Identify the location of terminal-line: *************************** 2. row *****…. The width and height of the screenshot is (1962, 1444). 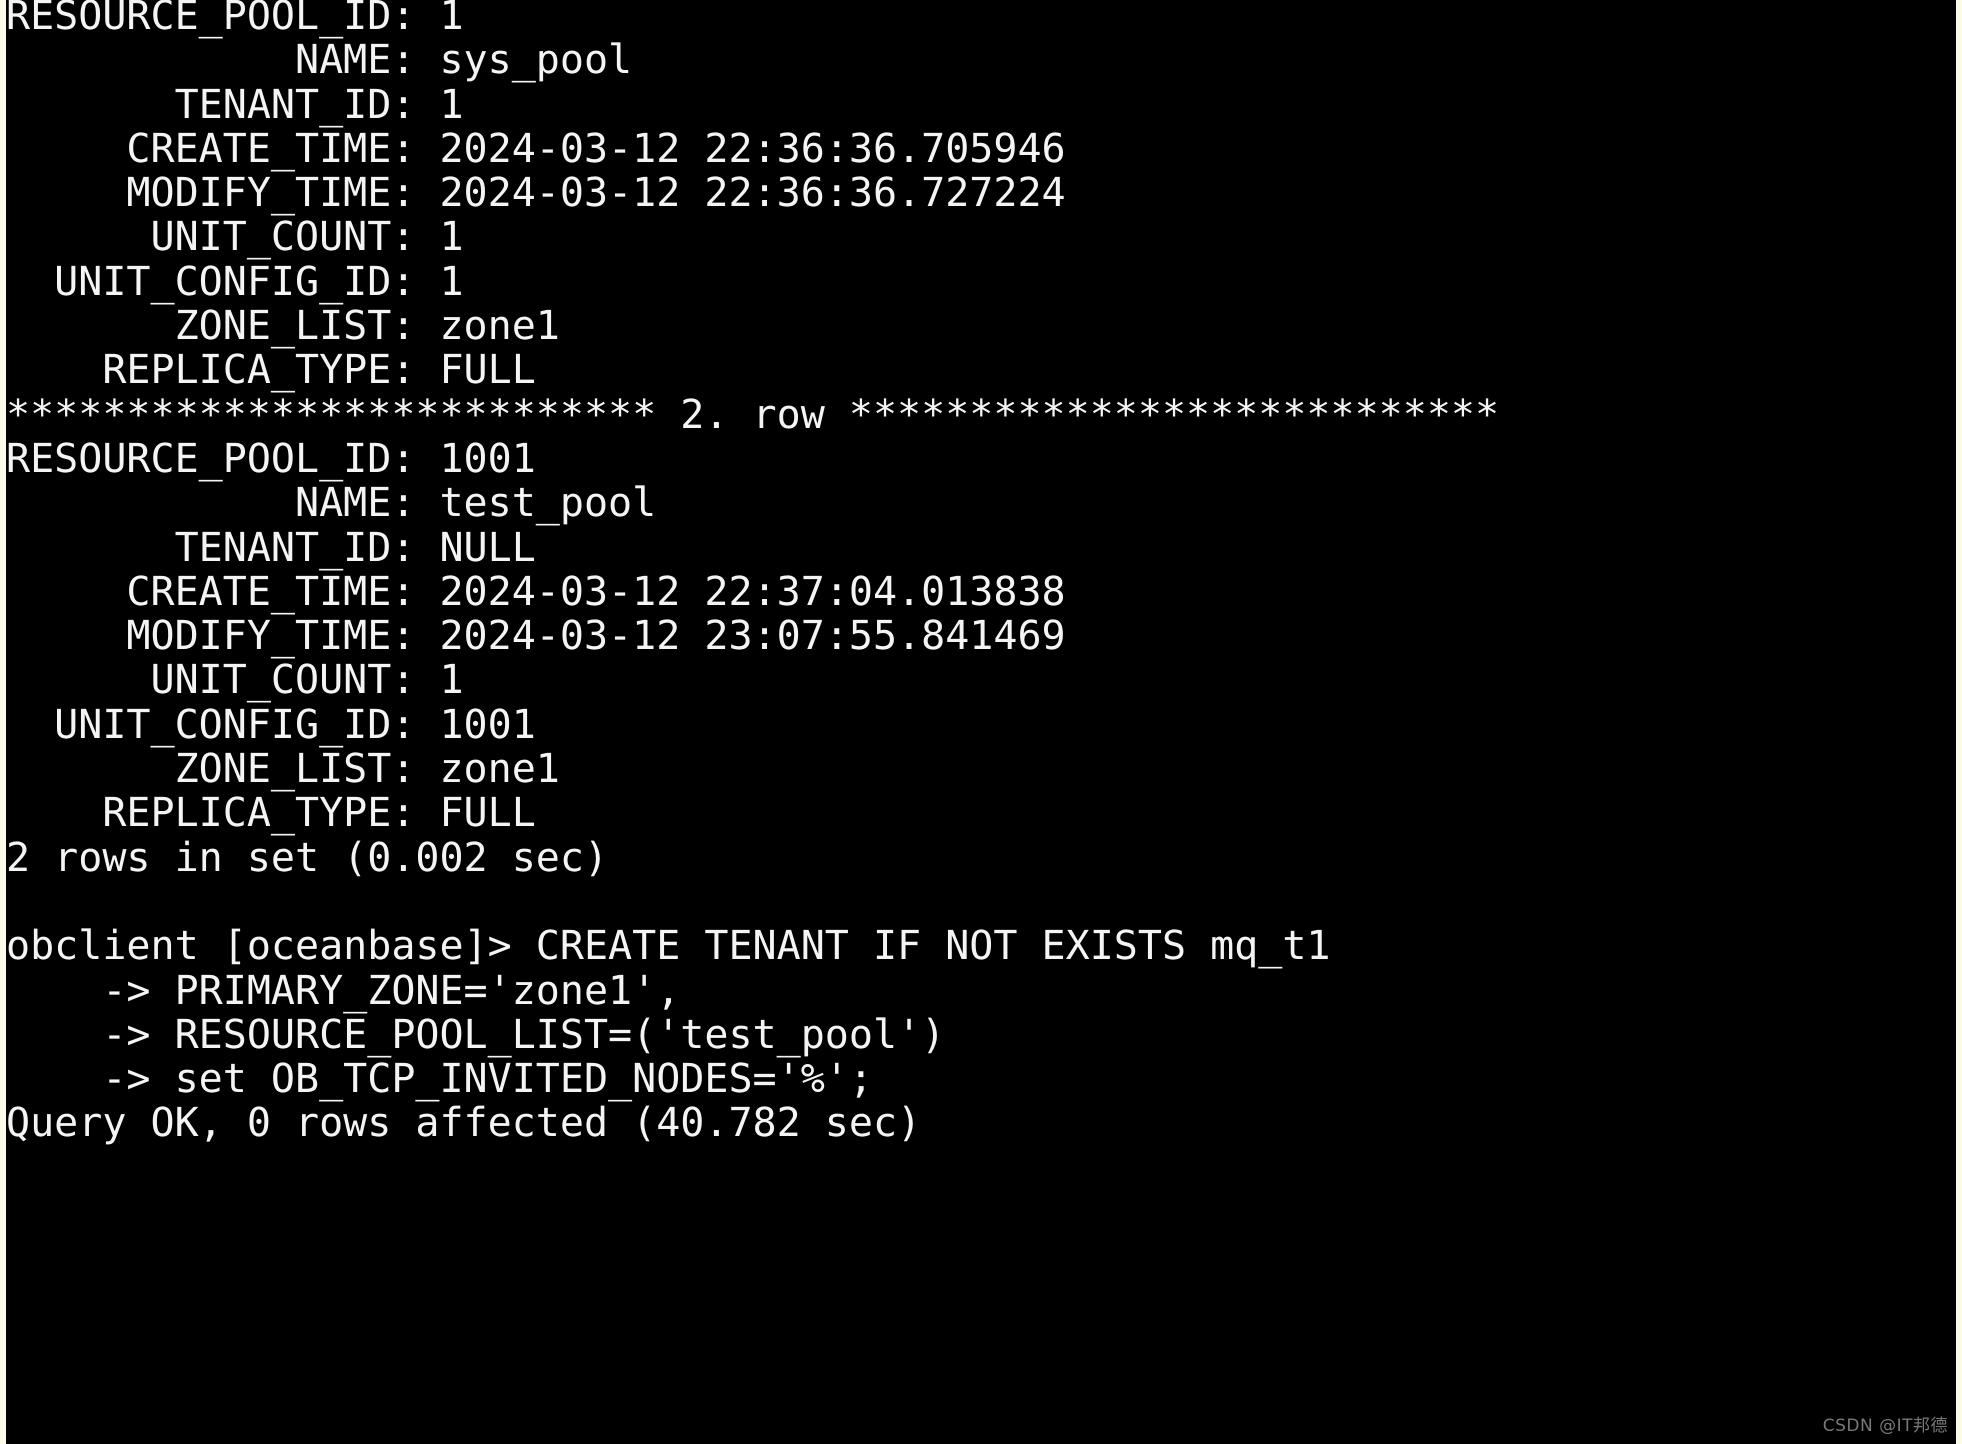
(753, 414).